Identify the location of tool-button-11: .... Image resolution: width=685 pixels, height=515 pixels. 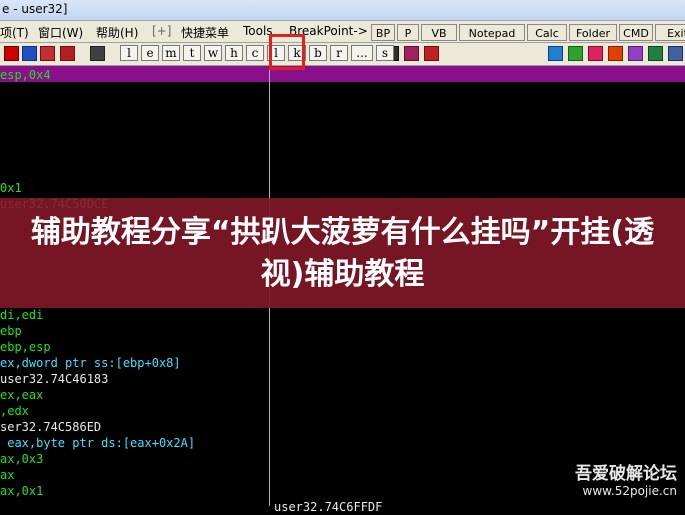
(362, 53).